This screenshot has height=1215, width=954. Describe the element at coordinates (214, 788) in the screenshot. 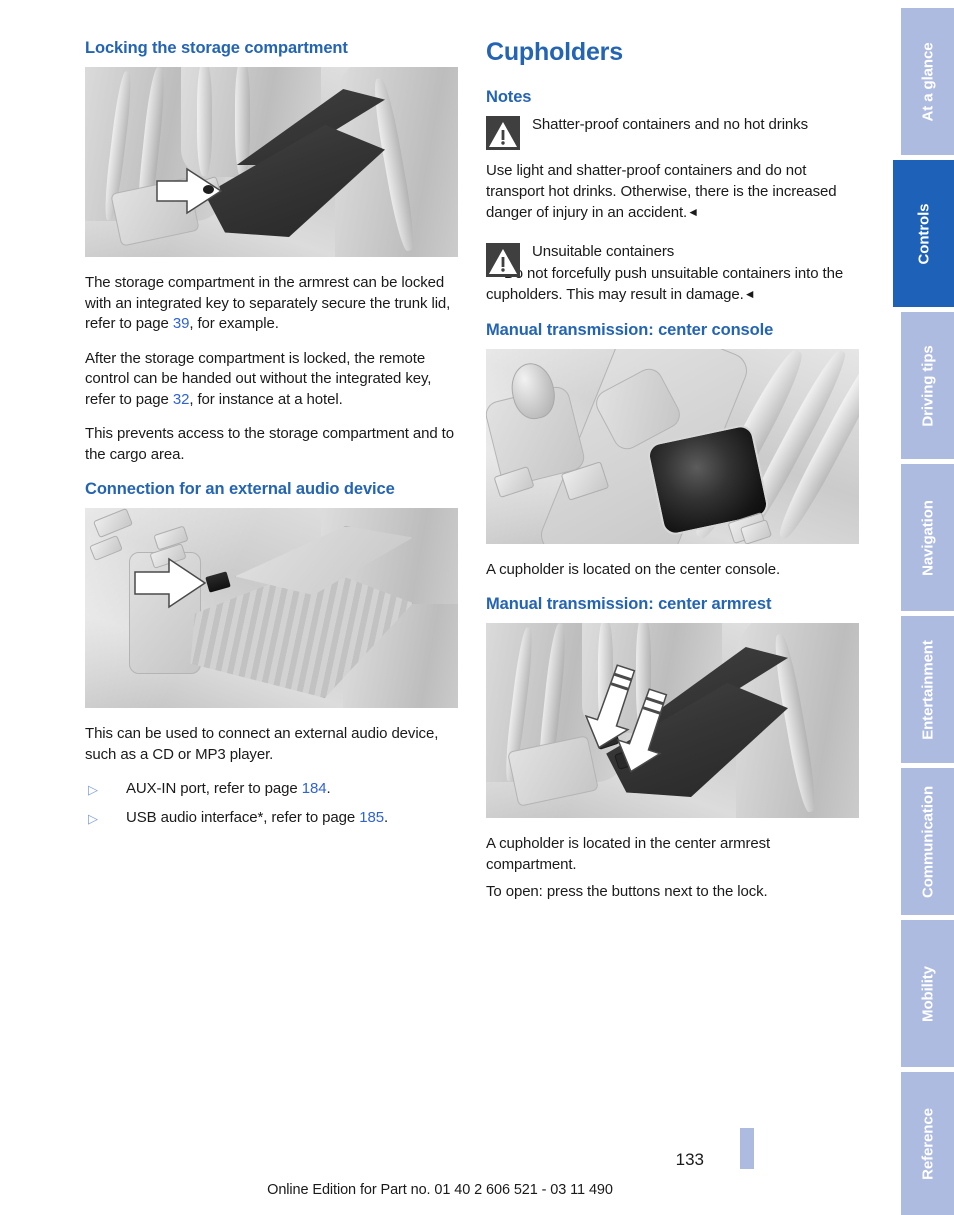

I see `list-item-text: AUX-IN port, refer to page` at that location.